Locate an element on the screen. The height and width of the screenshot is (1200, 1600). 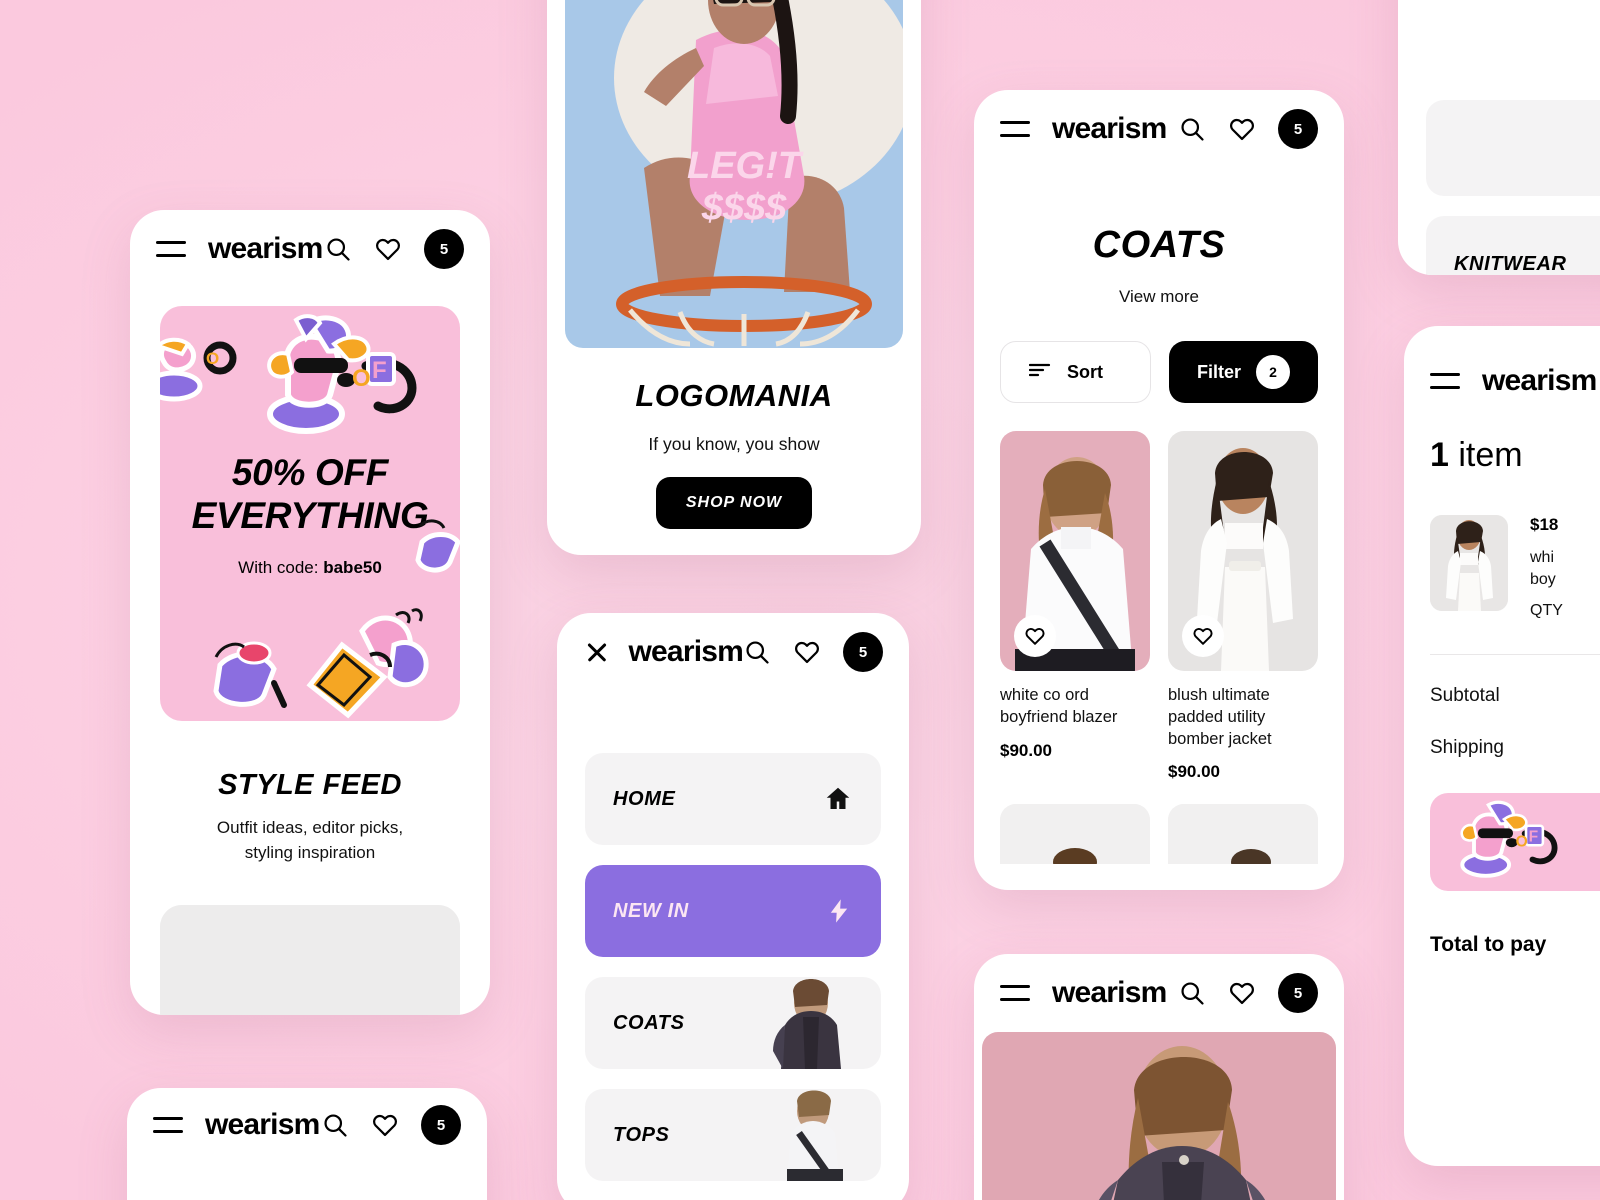
menu-item-label: HOME is located at coordinates (644, 798).